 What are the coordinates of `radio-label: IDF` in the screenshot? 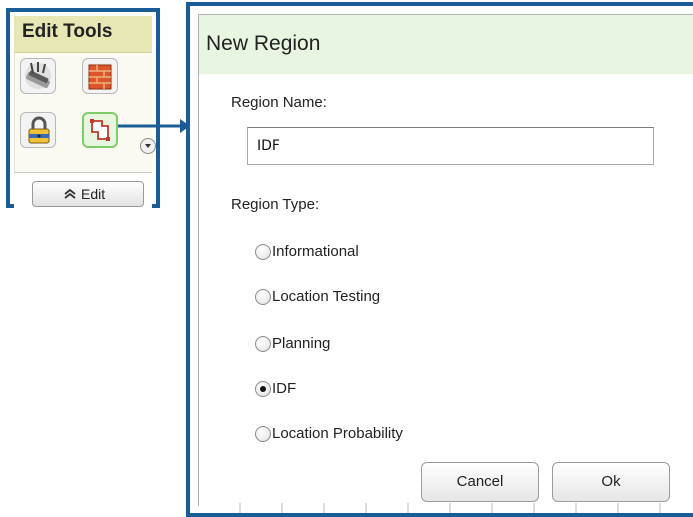 It's located at (284, 388).